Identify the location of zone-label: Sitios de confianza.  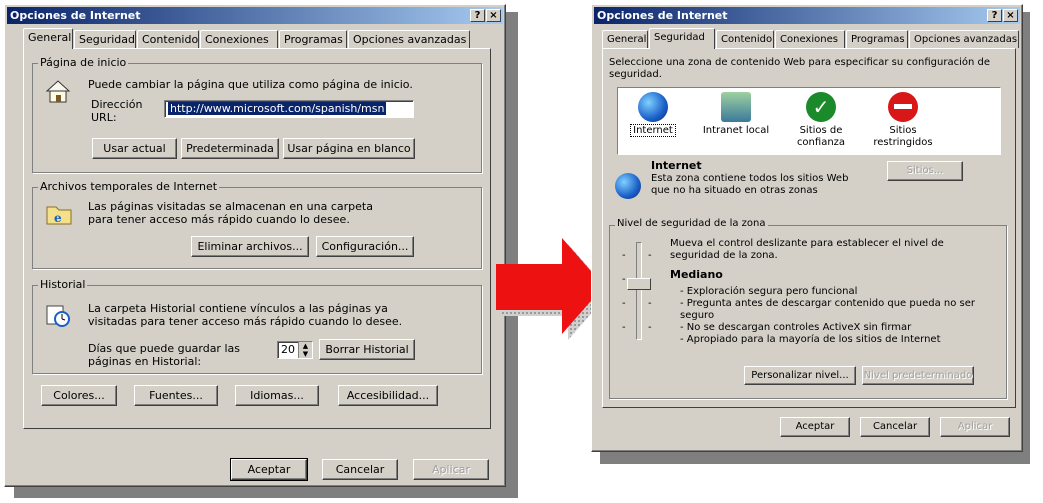
(821, 136).